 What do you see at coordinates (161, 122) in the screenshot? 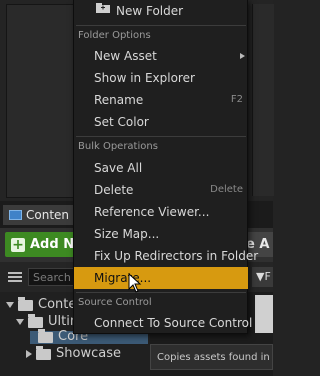
I see `menu-item-set-color: Set Color` at bounding box center [161, 122].